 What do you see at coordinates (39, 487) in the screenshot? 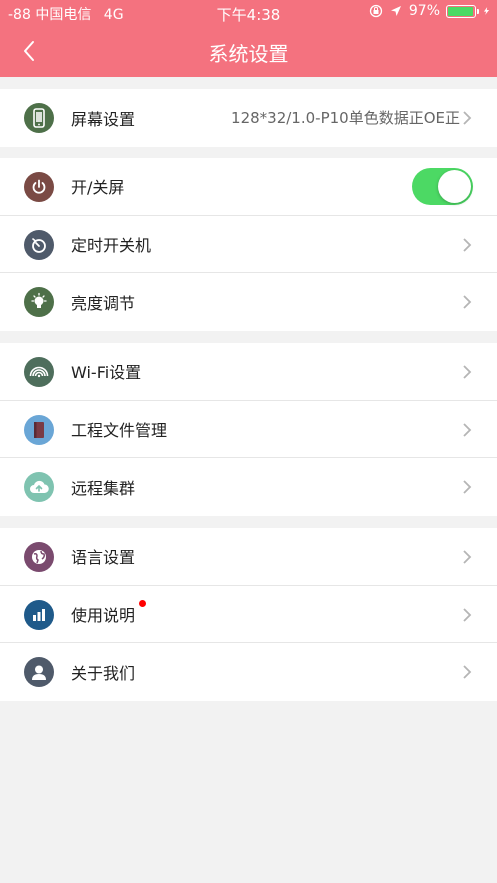
I see `cloud-upload-icon` at bounding box center [39, 487].